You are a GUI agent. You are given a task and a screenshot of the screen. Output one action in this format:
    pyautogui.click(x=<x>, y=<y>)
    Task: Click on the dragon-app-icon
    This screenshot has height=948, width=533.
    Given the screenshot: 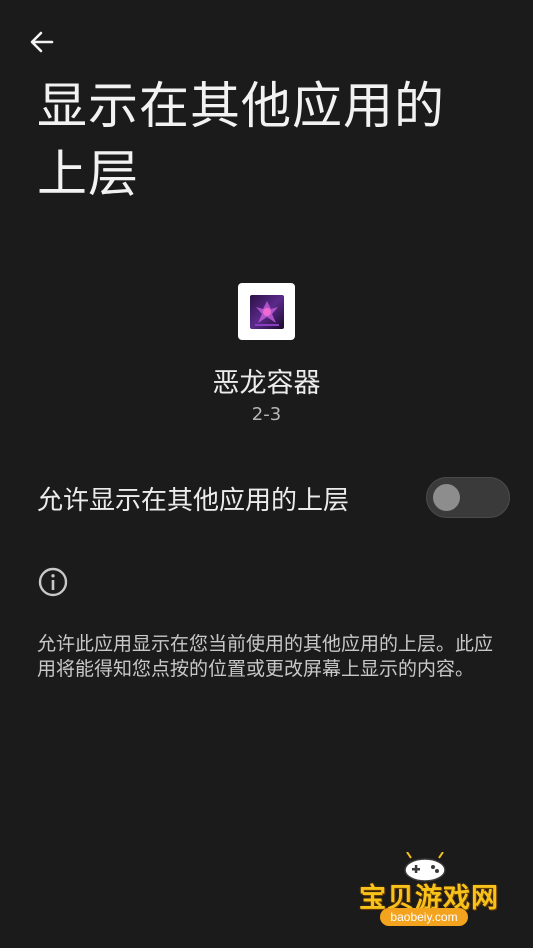 What is the action you would take?
    pyautogui.click(x=266, y=311)
    